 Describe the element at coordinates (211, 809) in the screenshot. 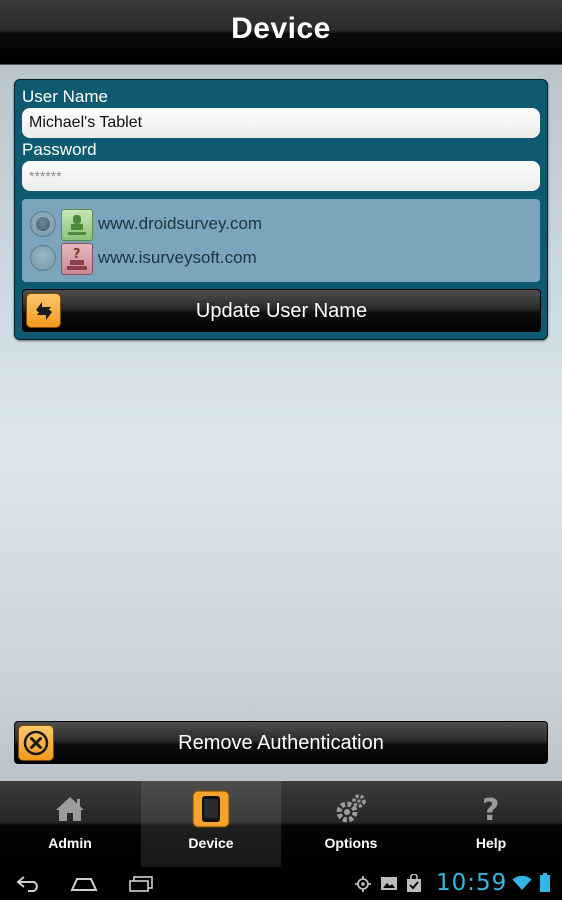

I see `tablet-icon` at that location.